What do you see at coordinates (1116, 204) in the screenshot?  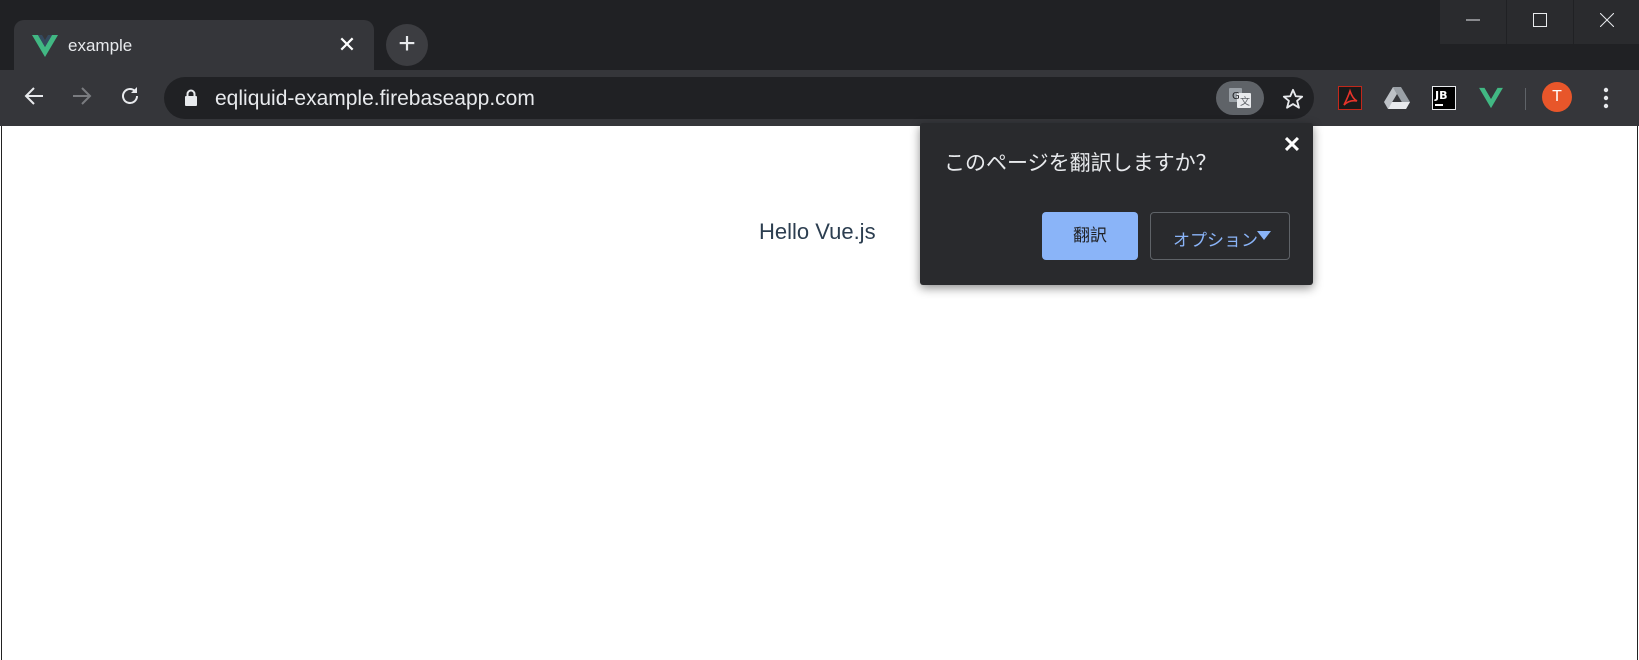 I see `translate-popup: このページを翻訳しますか？ ✕ 翻訳 オプション` at bounding box center [1116, 204].